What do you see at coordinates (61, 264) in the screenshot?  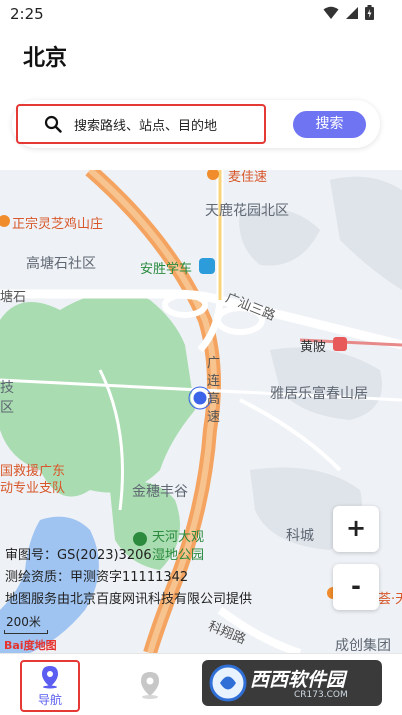 I see `map-label-community: 高塘石社区` at bounding box center [61, 264].